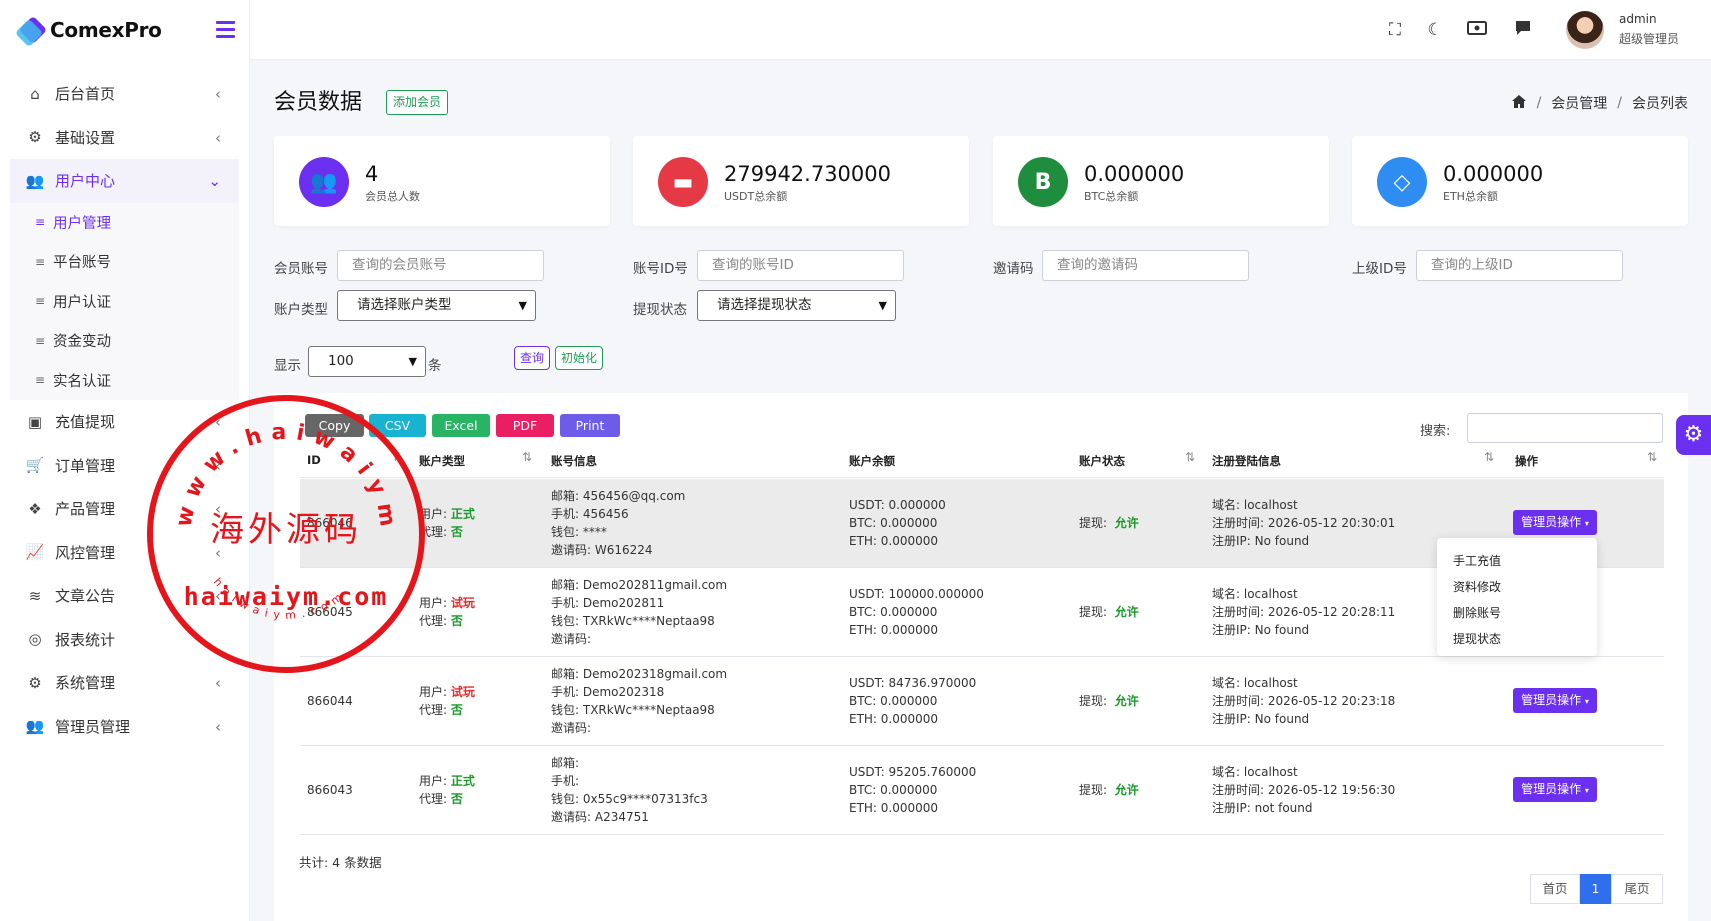 This screenshot has height=921, width=1711. I want to click on add-member-button: 添加会员, so click(417, 102).